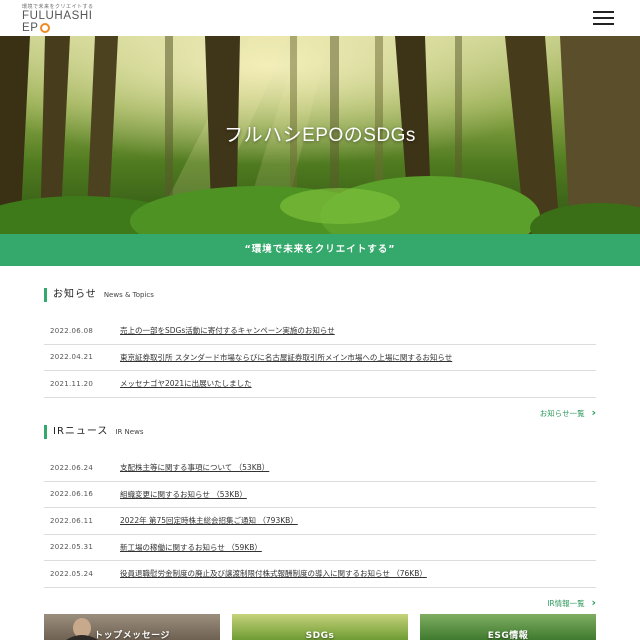 The height and width of the screenshot is (640, 640). What do you see at coordinates (81, 431) in the screenshot?
I see `ir-title: IRニュース` at bounding box center [81, 431].